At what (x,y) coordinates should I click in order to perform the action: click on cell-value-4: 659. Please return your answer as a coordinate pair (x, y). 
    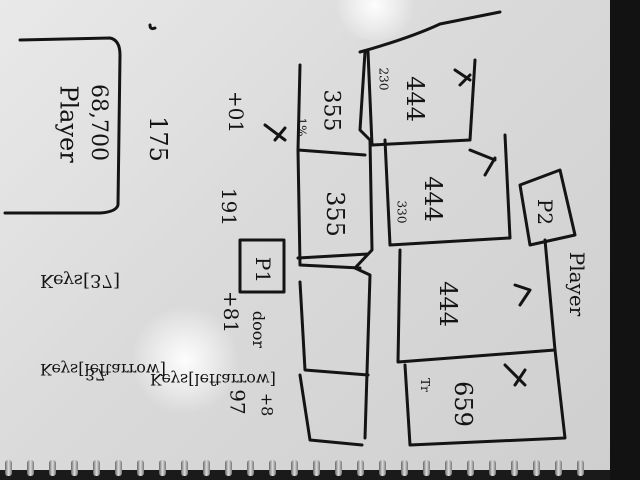
    Looking at the image, I should click on (462, 404).